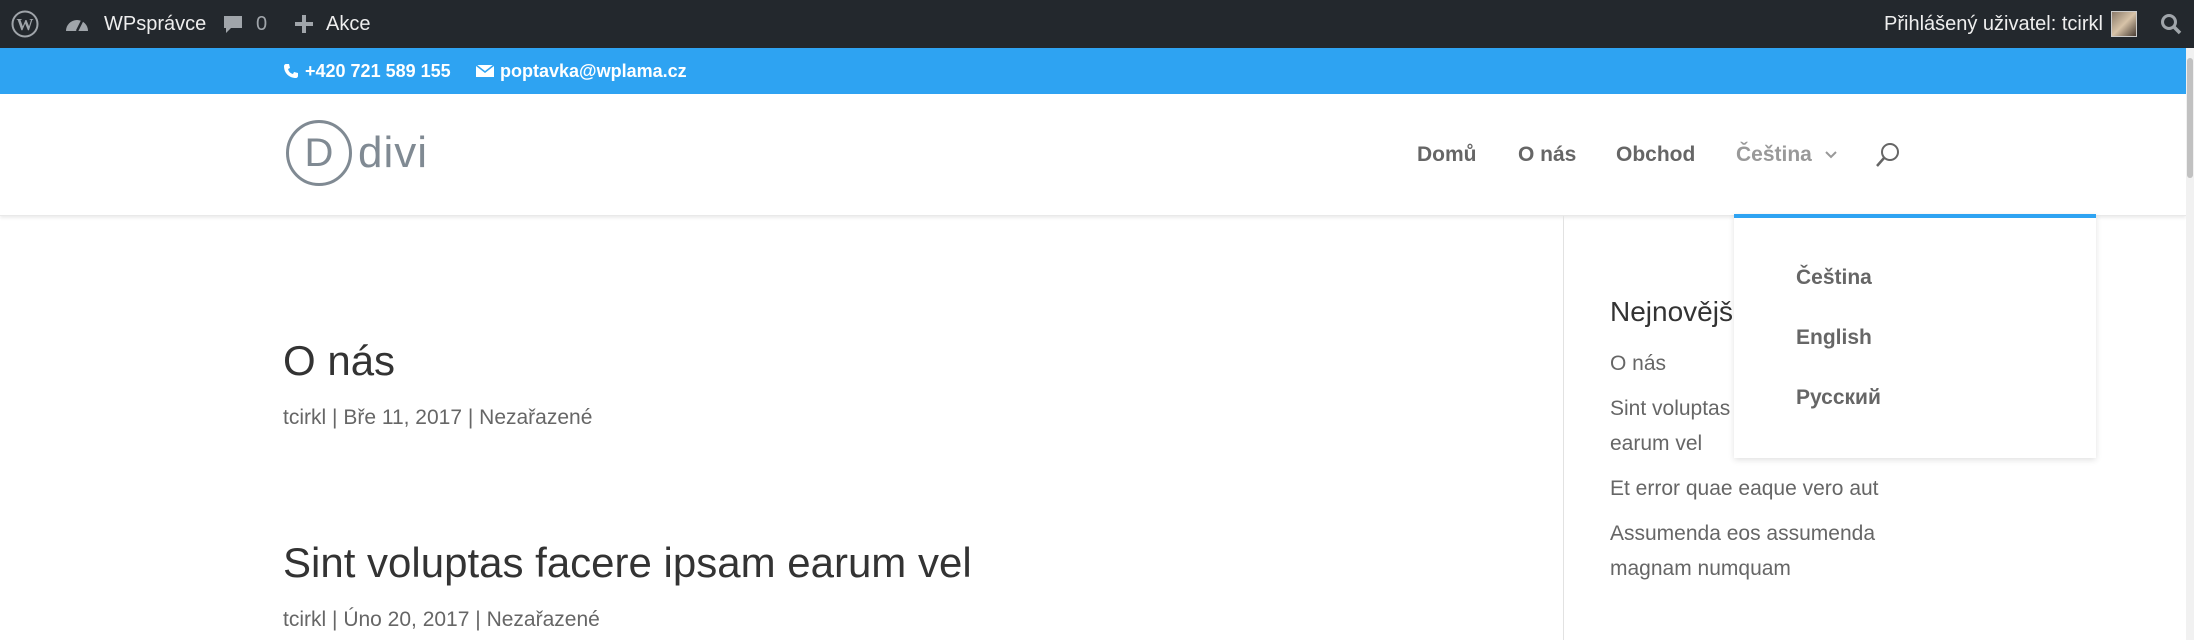 The height and width of the screenshot is (640, 2194). What do you see at coordinates (1993, 23) in the screenshot?
I see `account-label: Přihlášený uživatel: tcirkl` at bounding box center [1993, 23].